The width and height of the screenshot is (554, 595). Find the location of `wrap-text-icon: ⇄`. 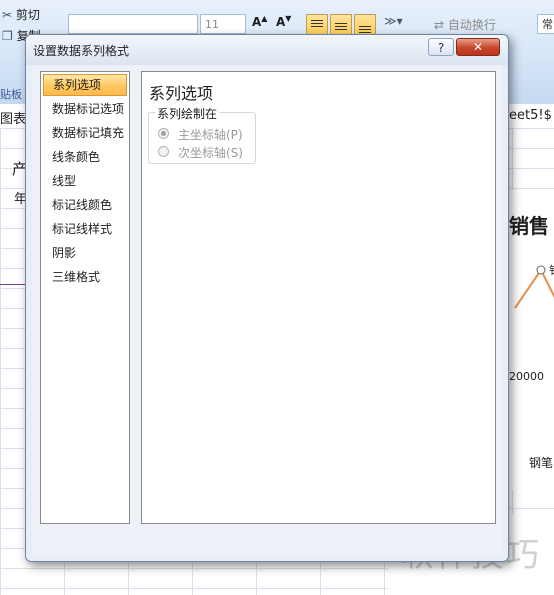

wrap-text-icon: ⇄ is located at coordinates (439, 25).